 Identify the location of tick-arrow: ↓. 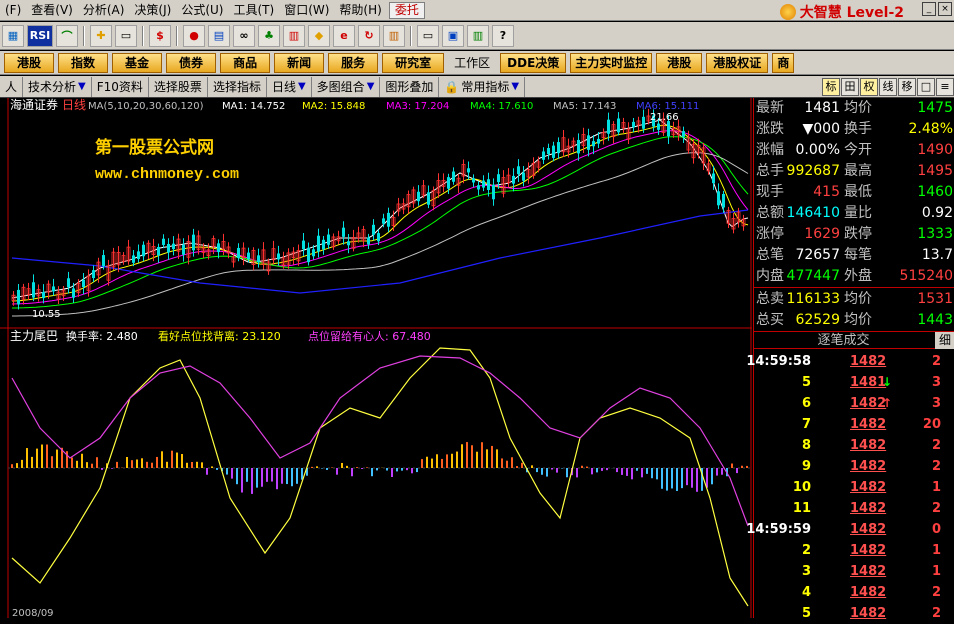
(887, 382).